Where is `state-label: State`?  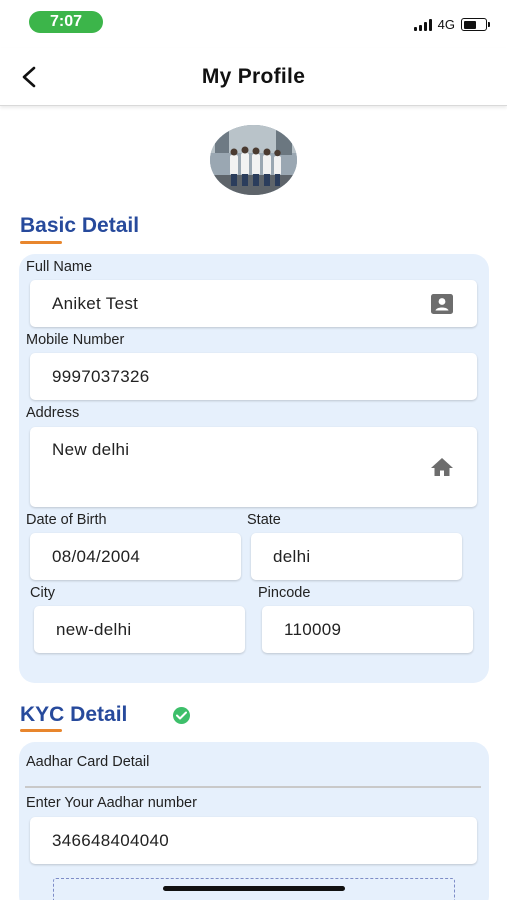
state-label: State is located at coordinates (264, 520).